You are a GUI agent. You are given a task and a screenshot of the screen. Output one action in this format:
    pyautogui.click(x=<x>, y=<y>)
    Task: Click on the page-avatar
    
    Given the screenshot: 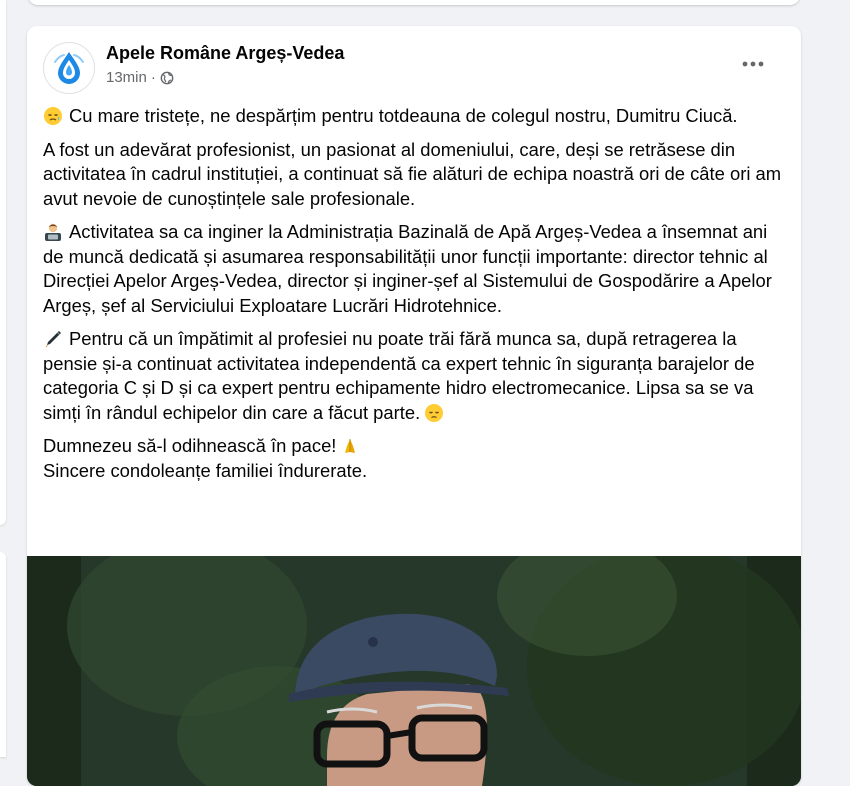 What is the action you would take?
    pyautogui.click(x=69, y=68)
    